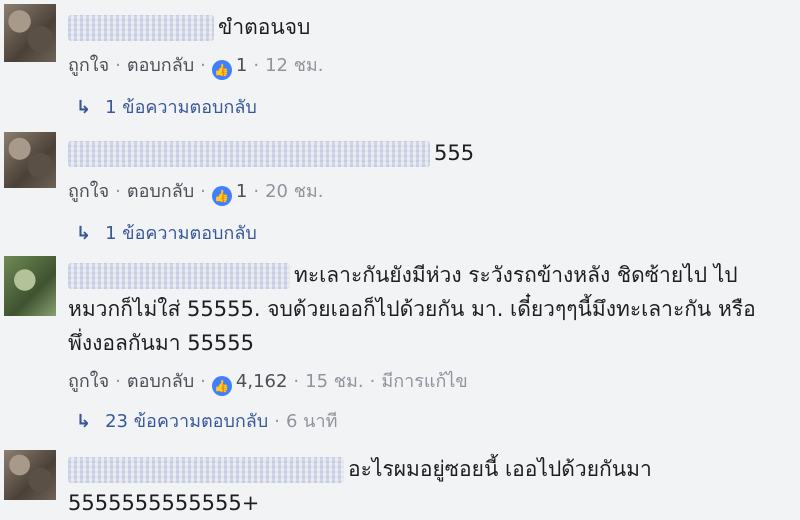 The width and height of the screenshot is (800, 520). What do you see at coordinates (186, 421) in the screenshot?
I see `replies-count: 23 ข้อความตอบกลับ` at bounding box center [186, 421].